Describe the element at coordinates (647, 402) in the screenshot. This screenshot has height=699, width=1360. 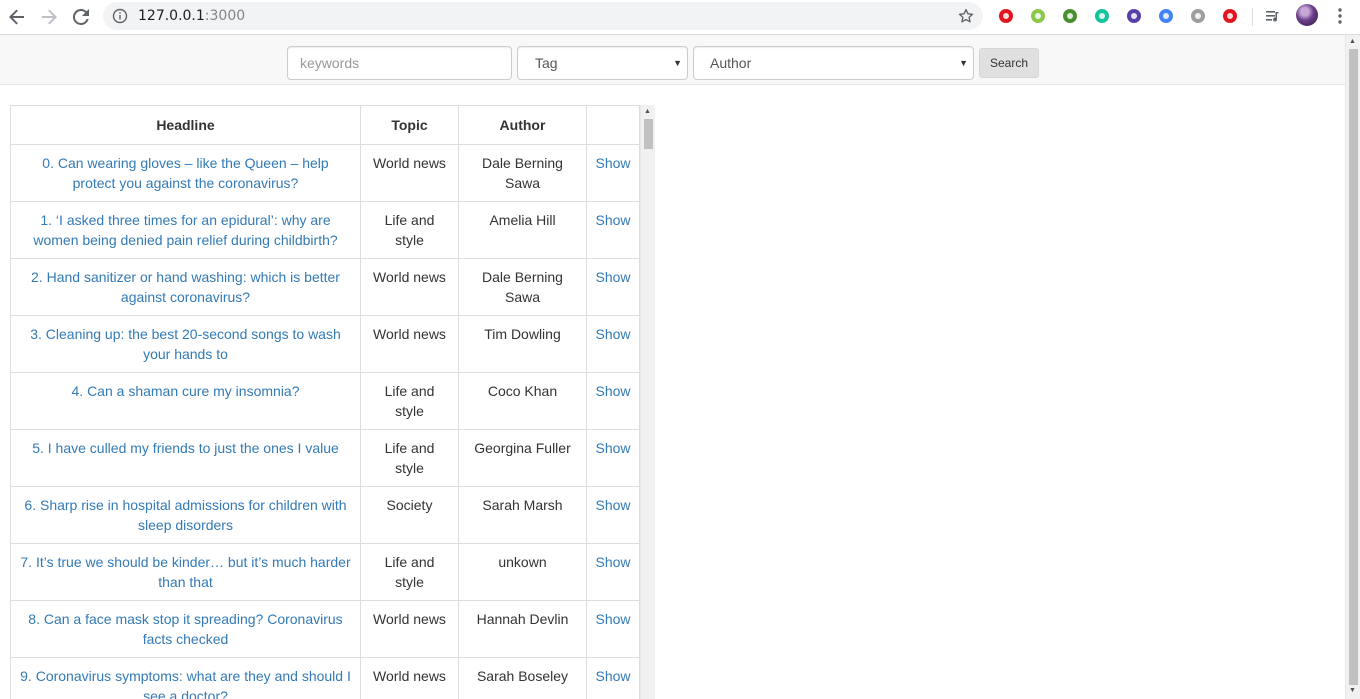
I see `table-scrollbar: ▲` at that location.